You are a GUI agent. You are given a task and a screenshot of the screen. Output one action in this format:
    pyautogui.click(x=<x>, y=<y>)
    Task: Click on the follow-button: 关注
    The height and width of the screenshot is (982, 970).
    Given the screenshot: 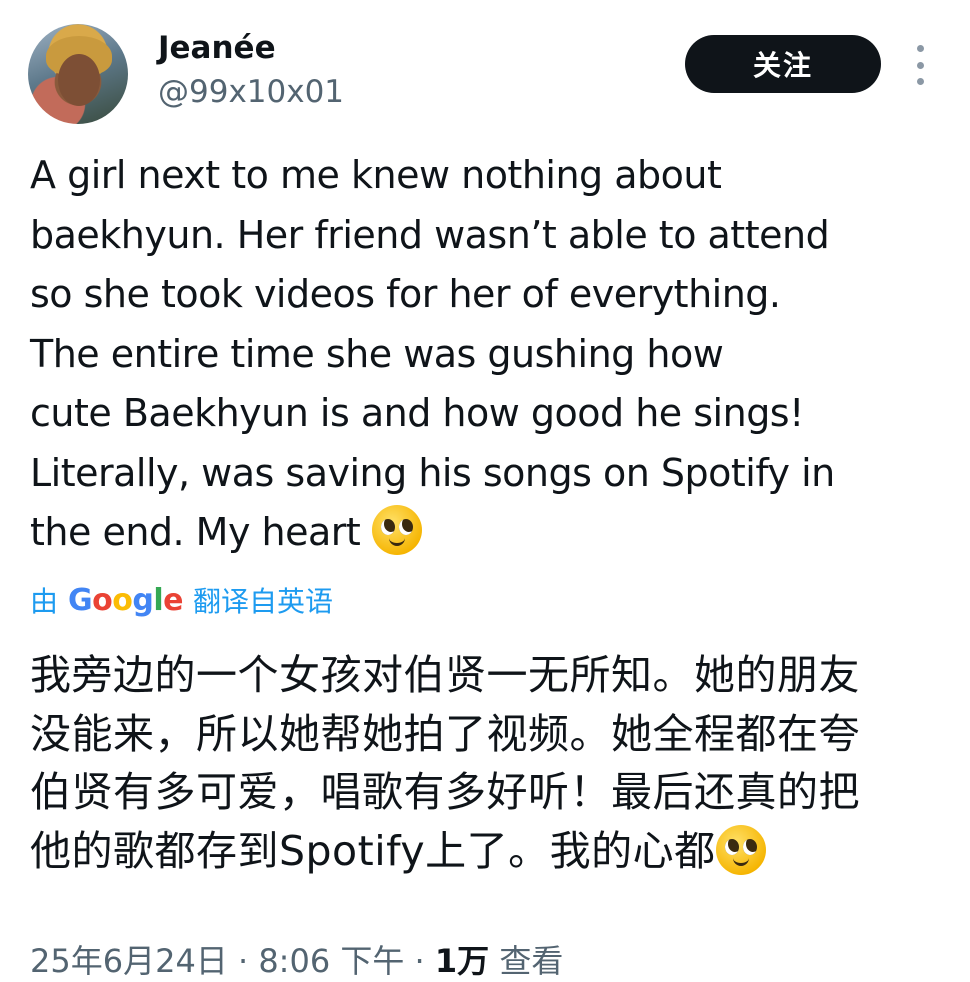 What is the action you would take?
    pyautogui.click(x=783, y=64)
    